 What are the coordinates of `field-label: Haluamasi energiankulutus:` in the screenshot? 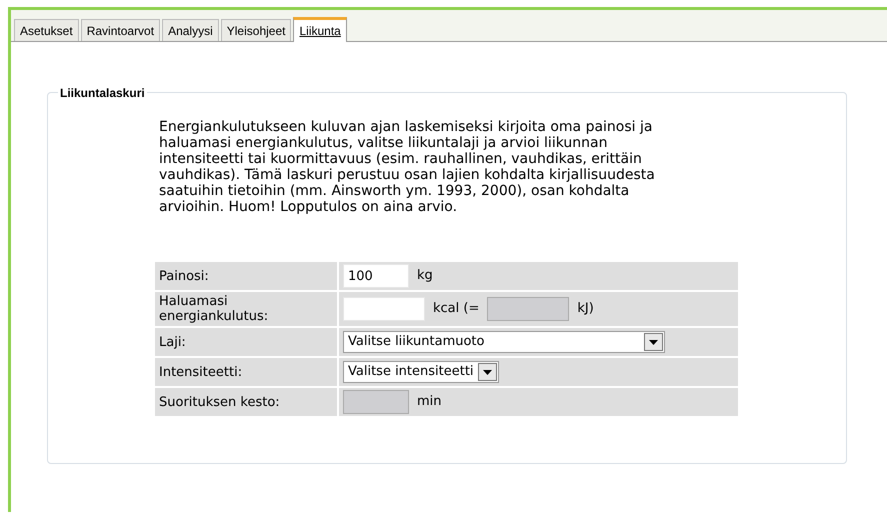 It's located at (246, 309).